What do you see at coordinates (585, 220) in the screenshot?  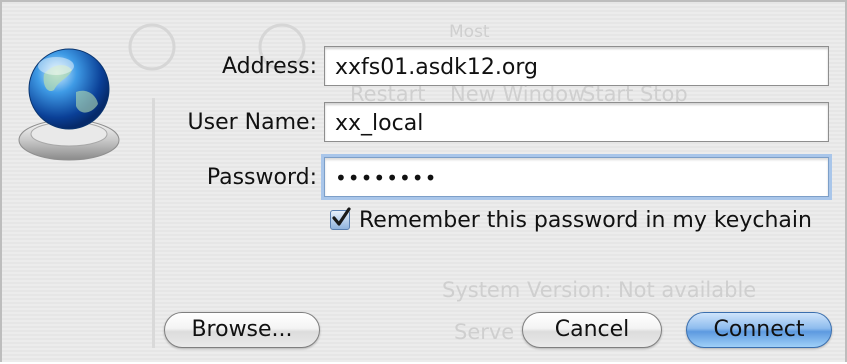 I see `remember-password-label: Remember this password in my keychain` at bounding box center [585, 220].